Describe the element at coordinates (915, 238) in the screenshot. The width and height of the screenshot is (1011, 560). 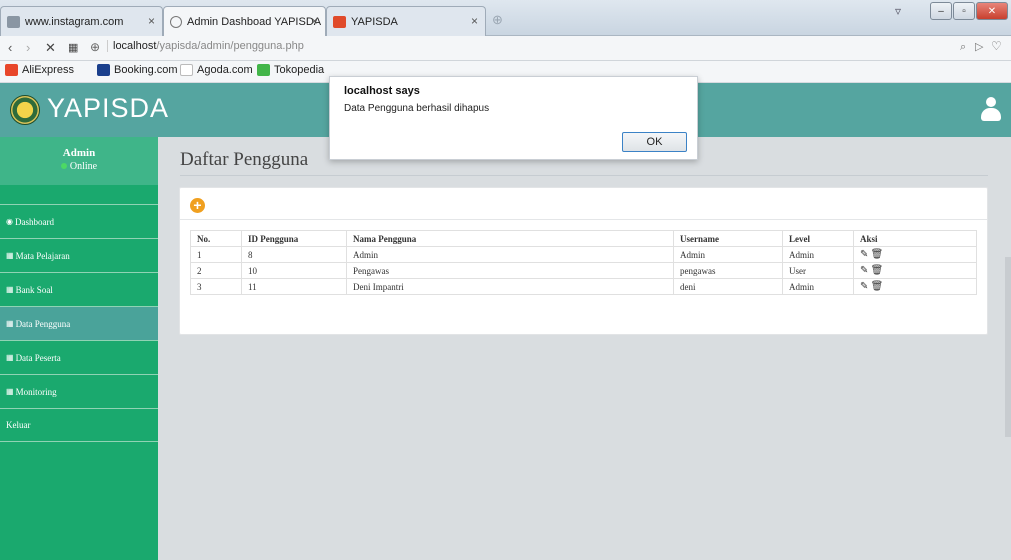
I see `col-aksi: Aksi` at that location.